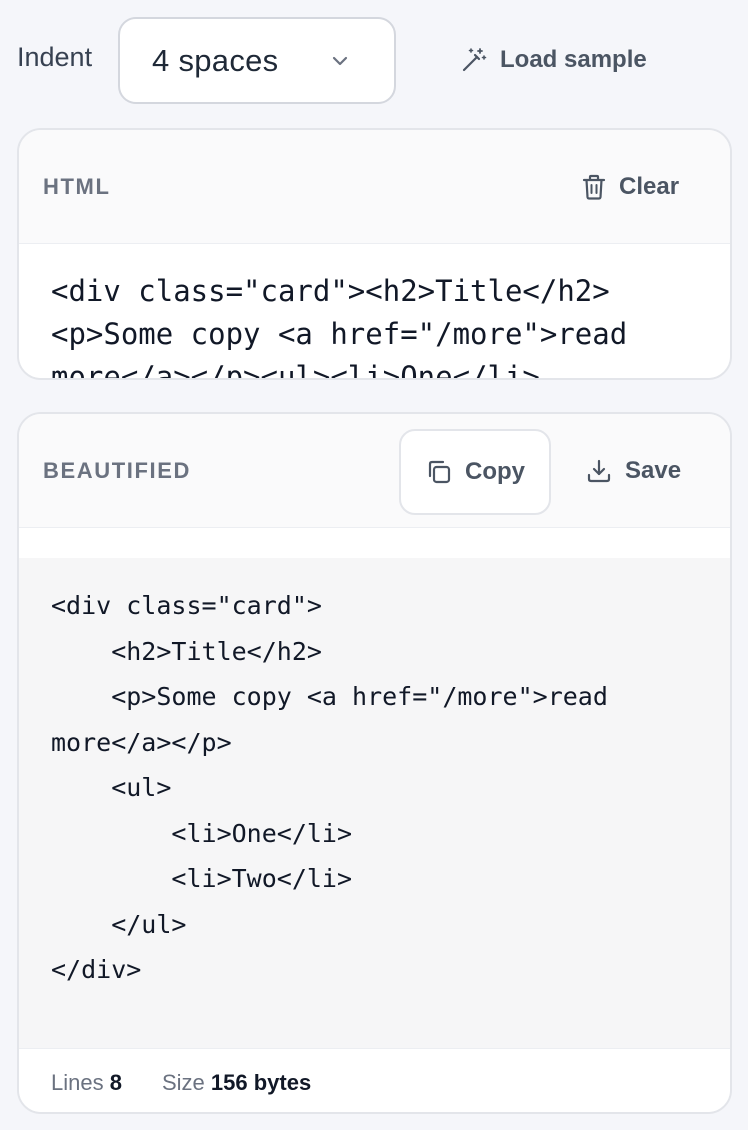 The height and width of the screenshot is (1130, 748). What do you see at coordinates (183, 1082) in the screenshot?
I see `size-stat-label: Size` at bounding box center [183, 1082].